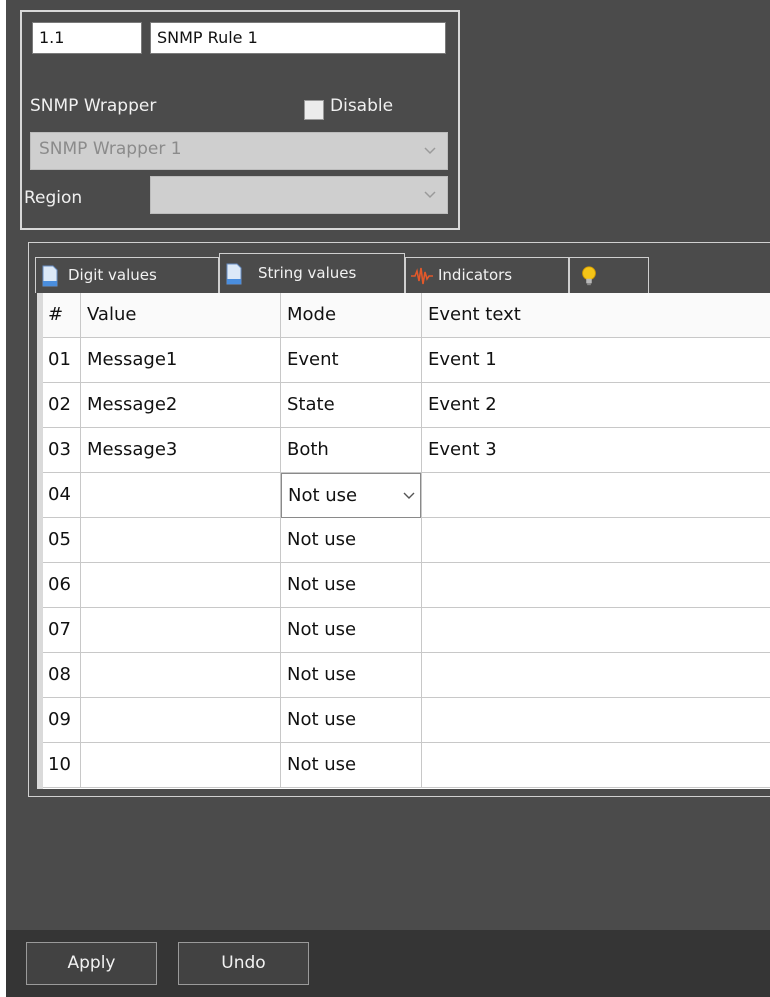 Image resolution: width=770 pixels, height=997 pixels. I want to click on rule-number-field: 1.1, so click(87, 38).